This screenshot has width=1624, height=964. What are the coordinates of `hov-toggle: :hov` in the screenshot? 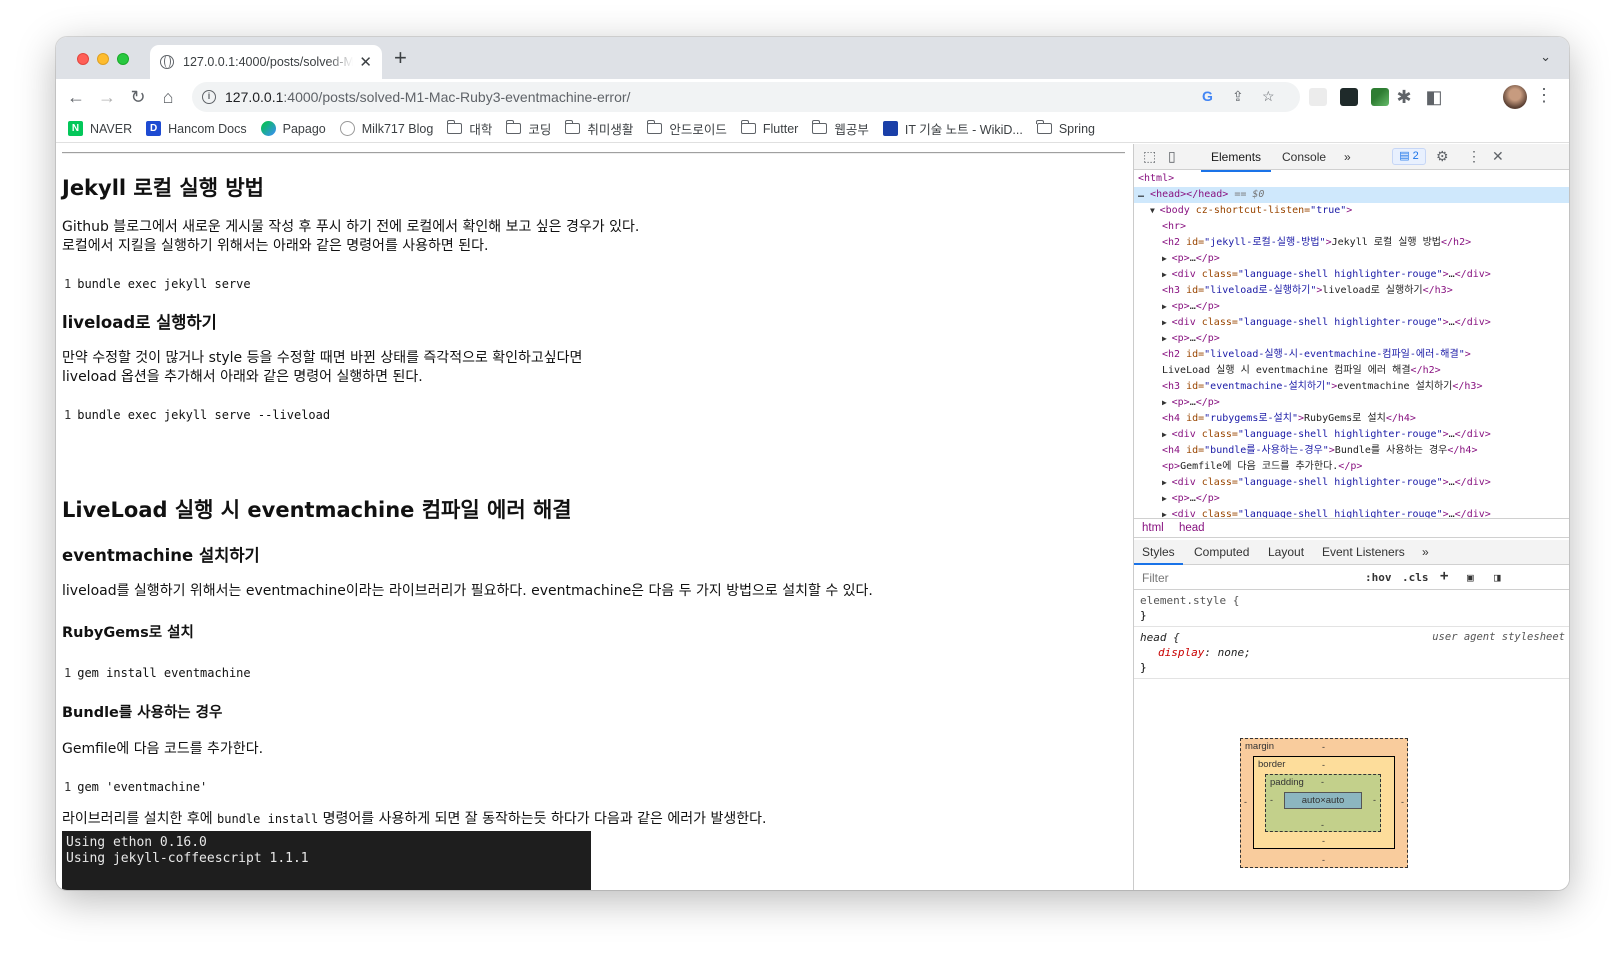 It's located at (1378, 577).